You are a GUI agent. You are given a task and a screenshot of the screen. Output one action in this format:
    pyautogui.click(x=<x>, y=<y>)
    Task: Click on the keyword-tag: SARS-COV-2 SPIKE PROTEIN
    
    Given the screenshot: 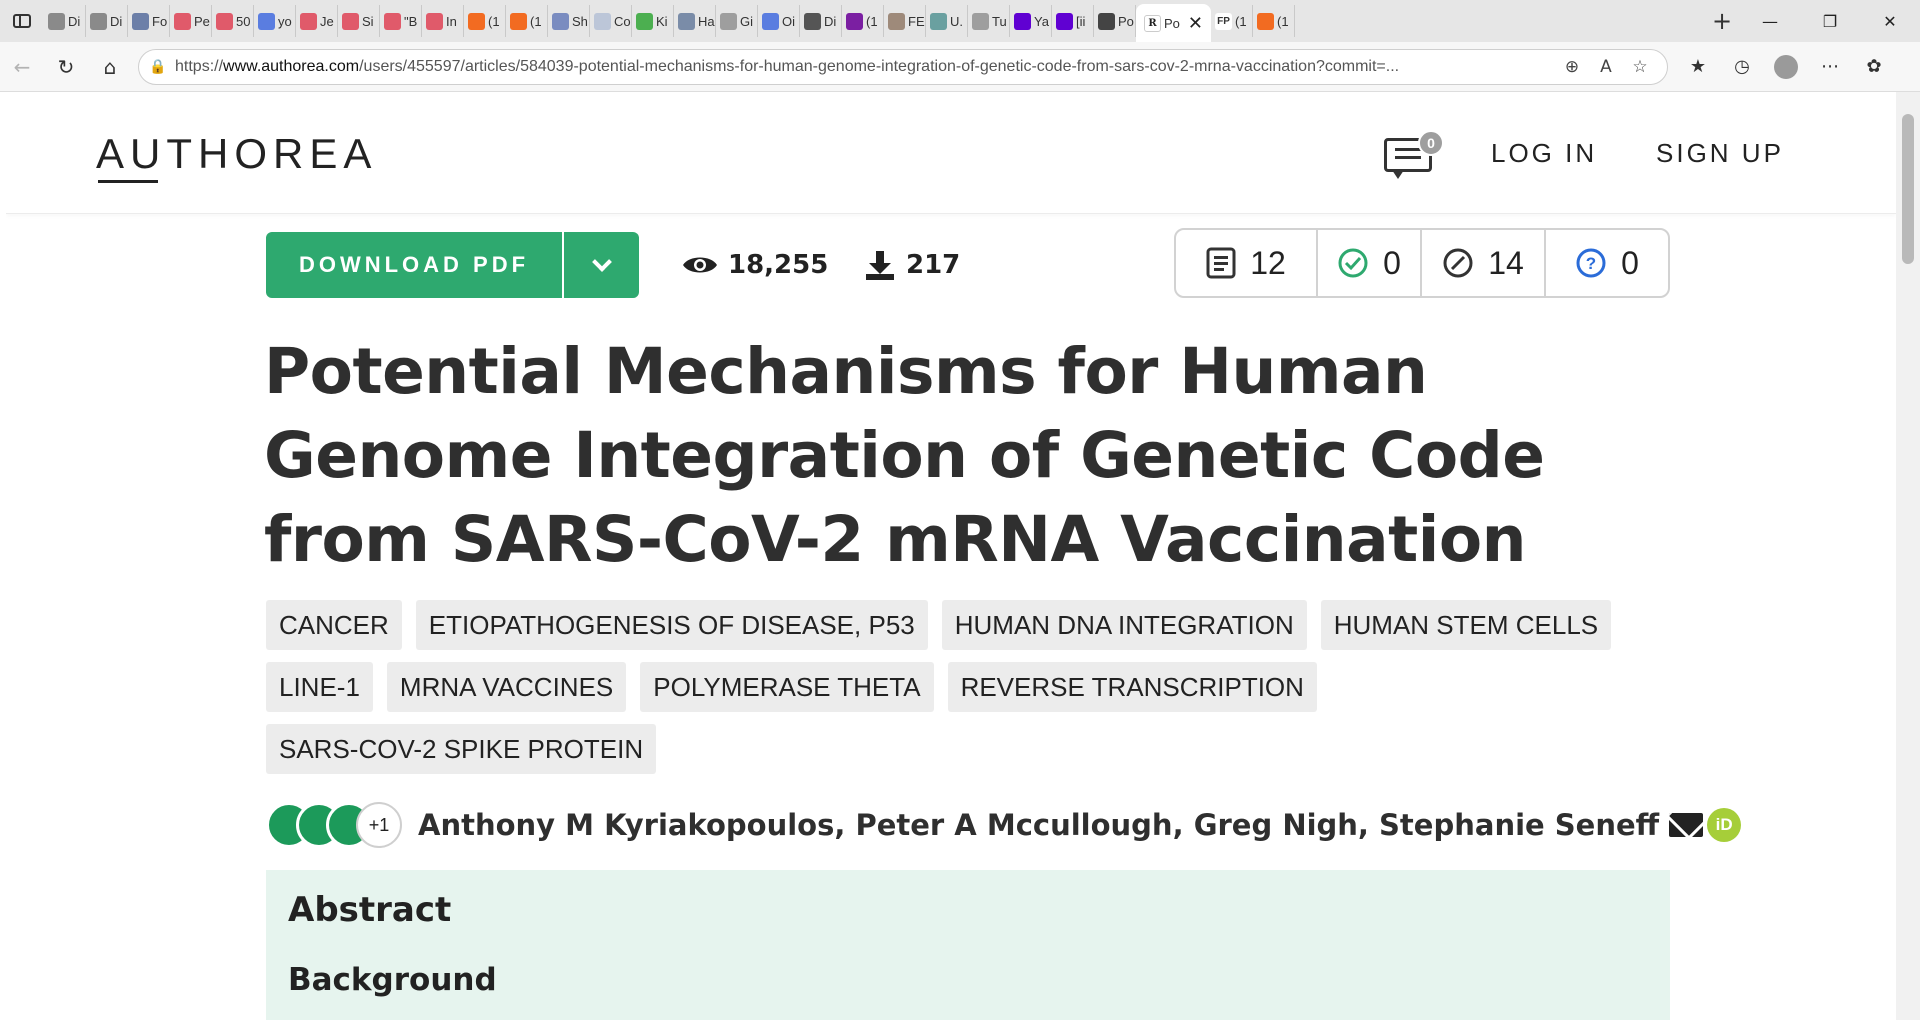 What is the action you would take?
    pyautogui.click(x=461, y=749)
    